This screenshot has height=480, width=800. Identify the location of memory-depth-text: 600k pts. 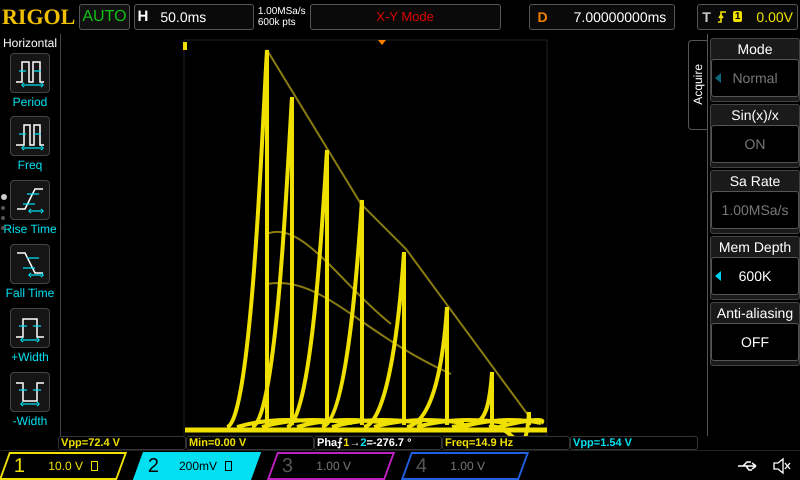
(277, 22).